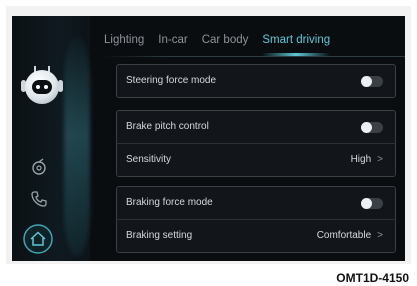 The image size is (417, 286). I want to click on brake-pitch-control-label: Brake pitch control, so click(167, 126).